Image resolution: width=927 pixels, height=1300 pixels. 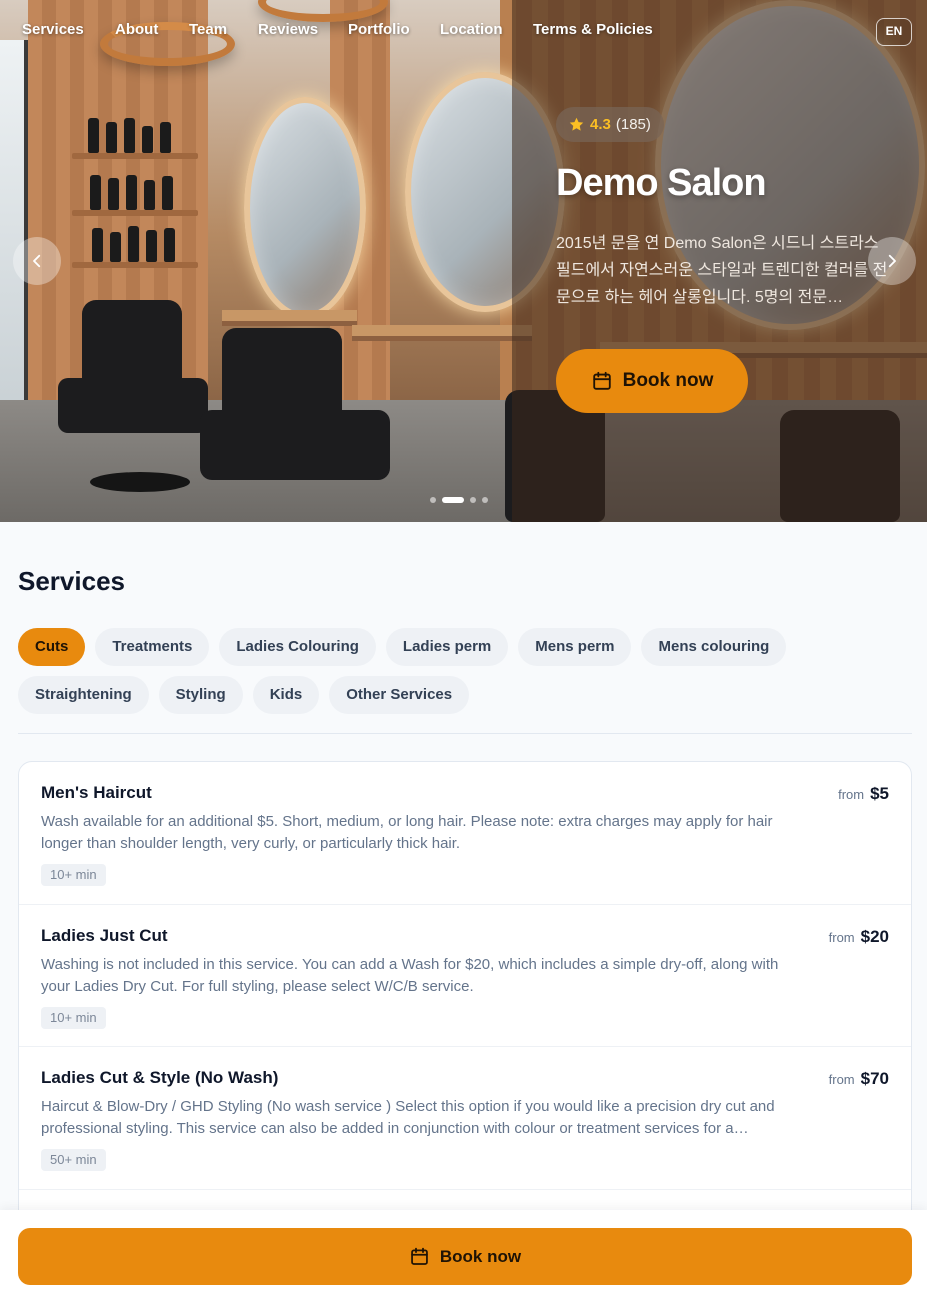 What do you see at coordinates (52, 647) in the screenshot?
I see `category-chip-cuts: Cuts` at bounding box center [52, 647].